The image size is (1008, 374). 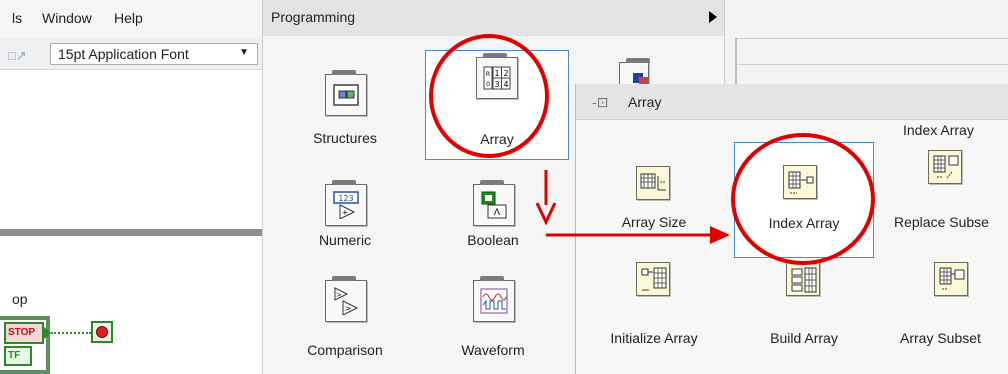 I want to click on background-window, so click(x=866, y=42).